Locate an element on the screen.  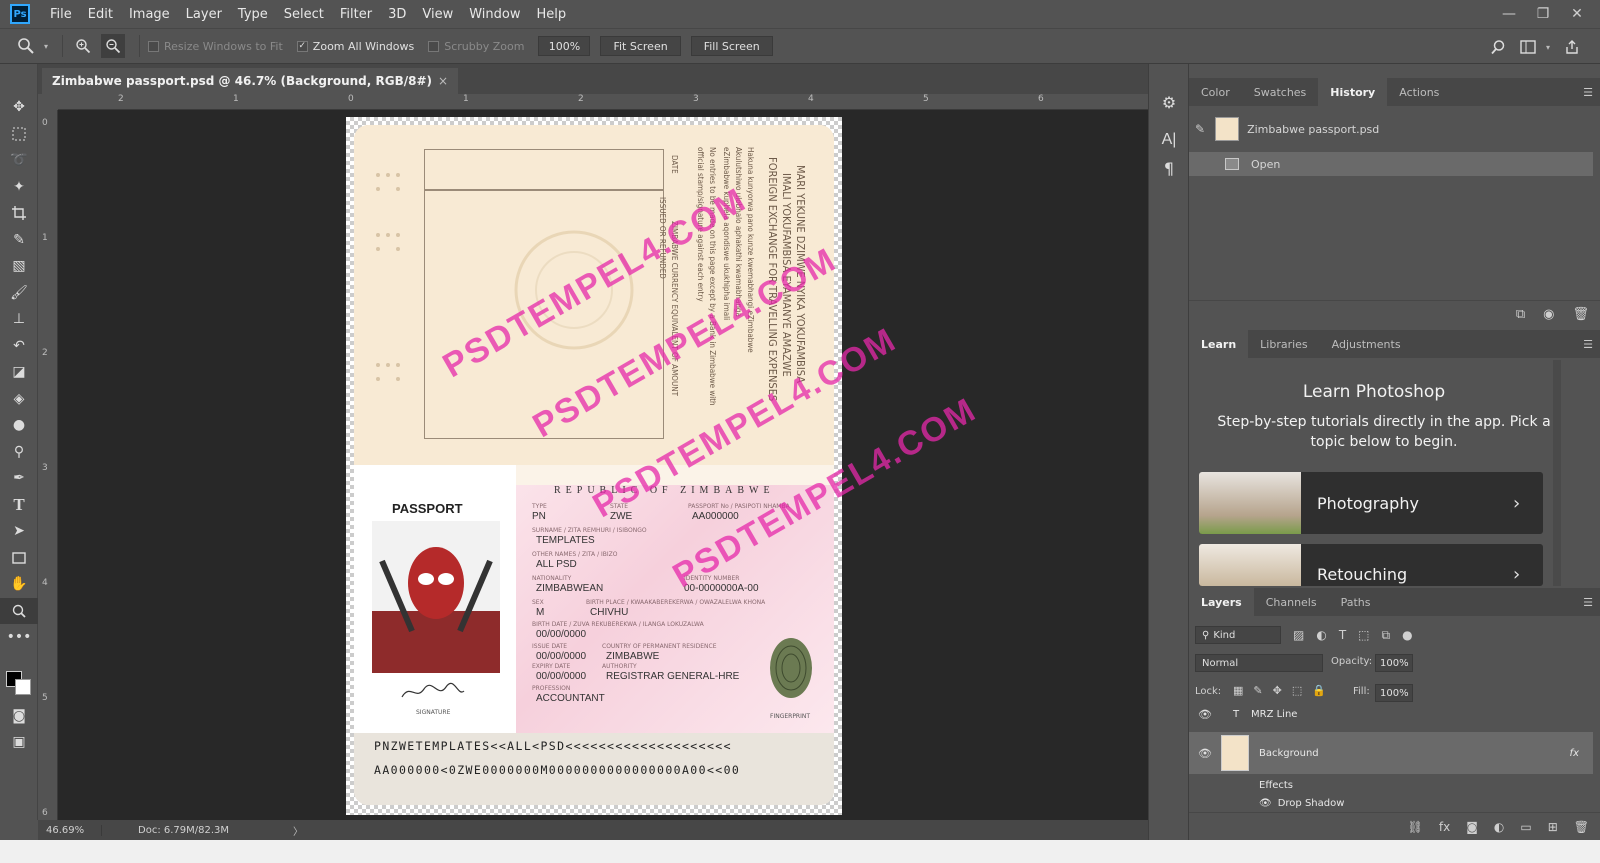
eyedropper-tool-icon: ✎ is located at coordinates (19, 240).